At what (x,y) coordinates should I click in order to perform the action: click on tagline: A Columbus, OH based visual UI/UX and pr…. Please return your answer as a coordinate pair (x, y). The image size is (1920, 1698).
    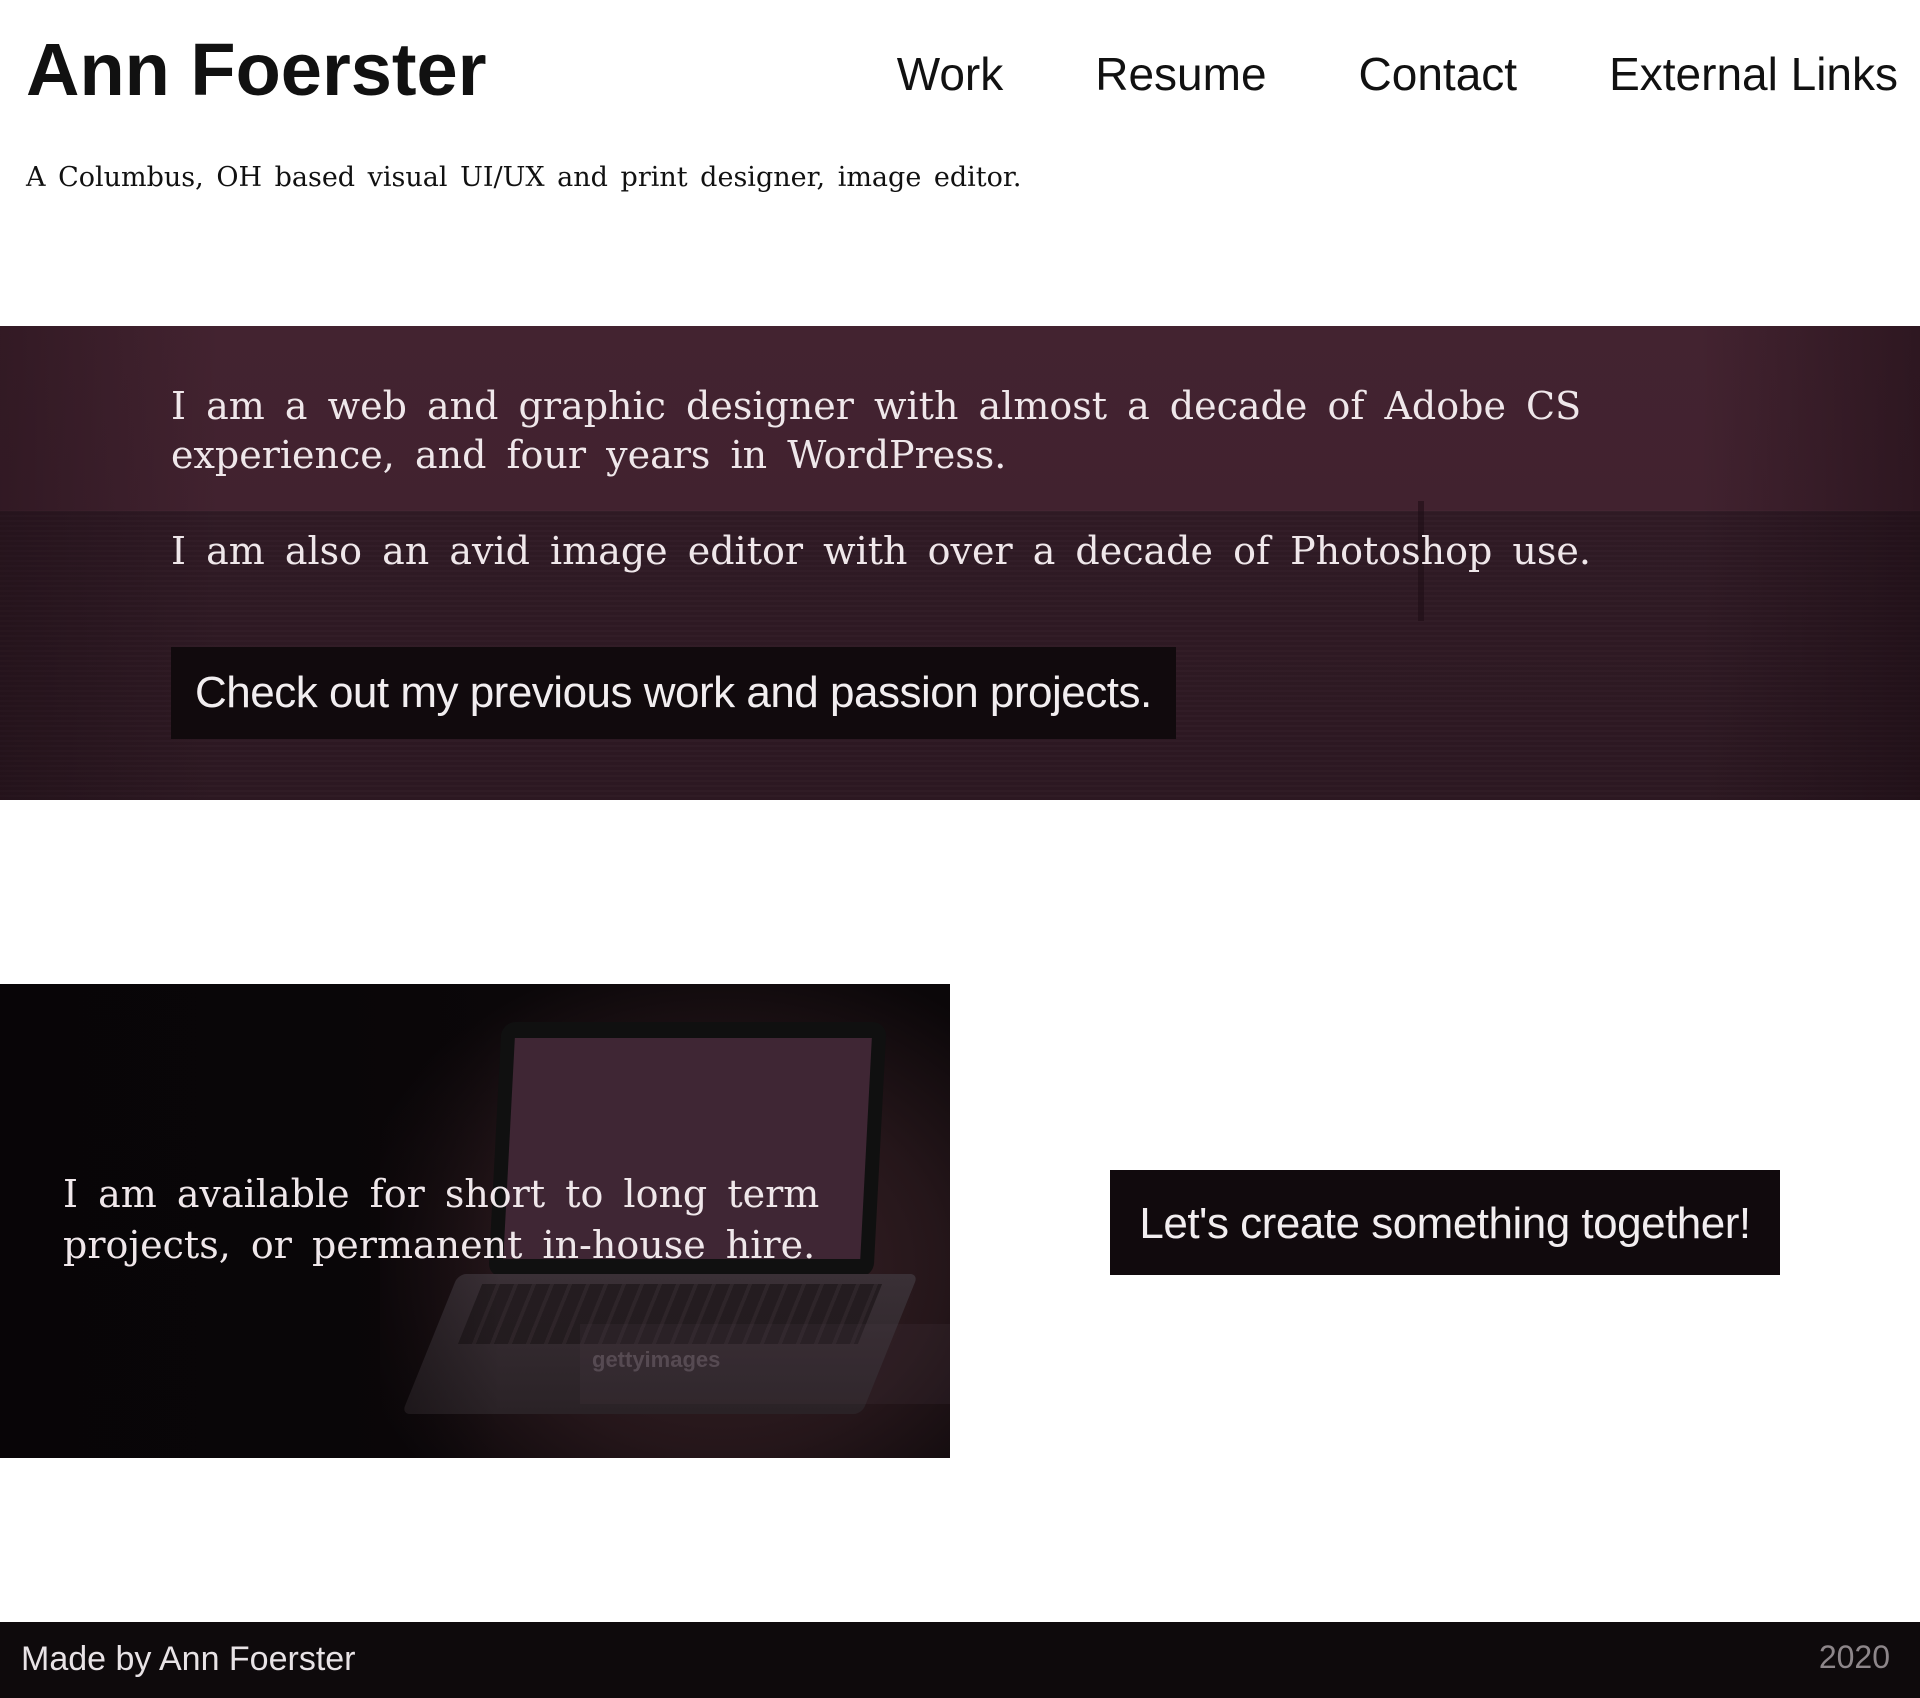
    Looking at the image, I should click on (524, 177).